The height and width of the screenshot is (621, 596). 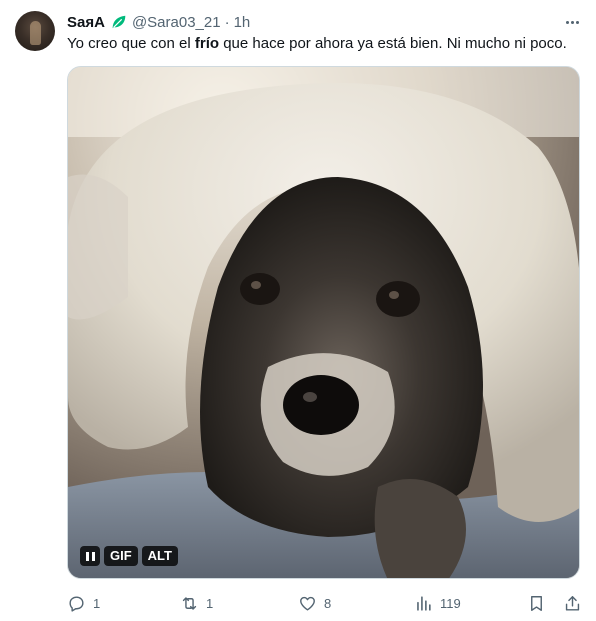 I want to click on share-icon, so click(x=572, y=603).